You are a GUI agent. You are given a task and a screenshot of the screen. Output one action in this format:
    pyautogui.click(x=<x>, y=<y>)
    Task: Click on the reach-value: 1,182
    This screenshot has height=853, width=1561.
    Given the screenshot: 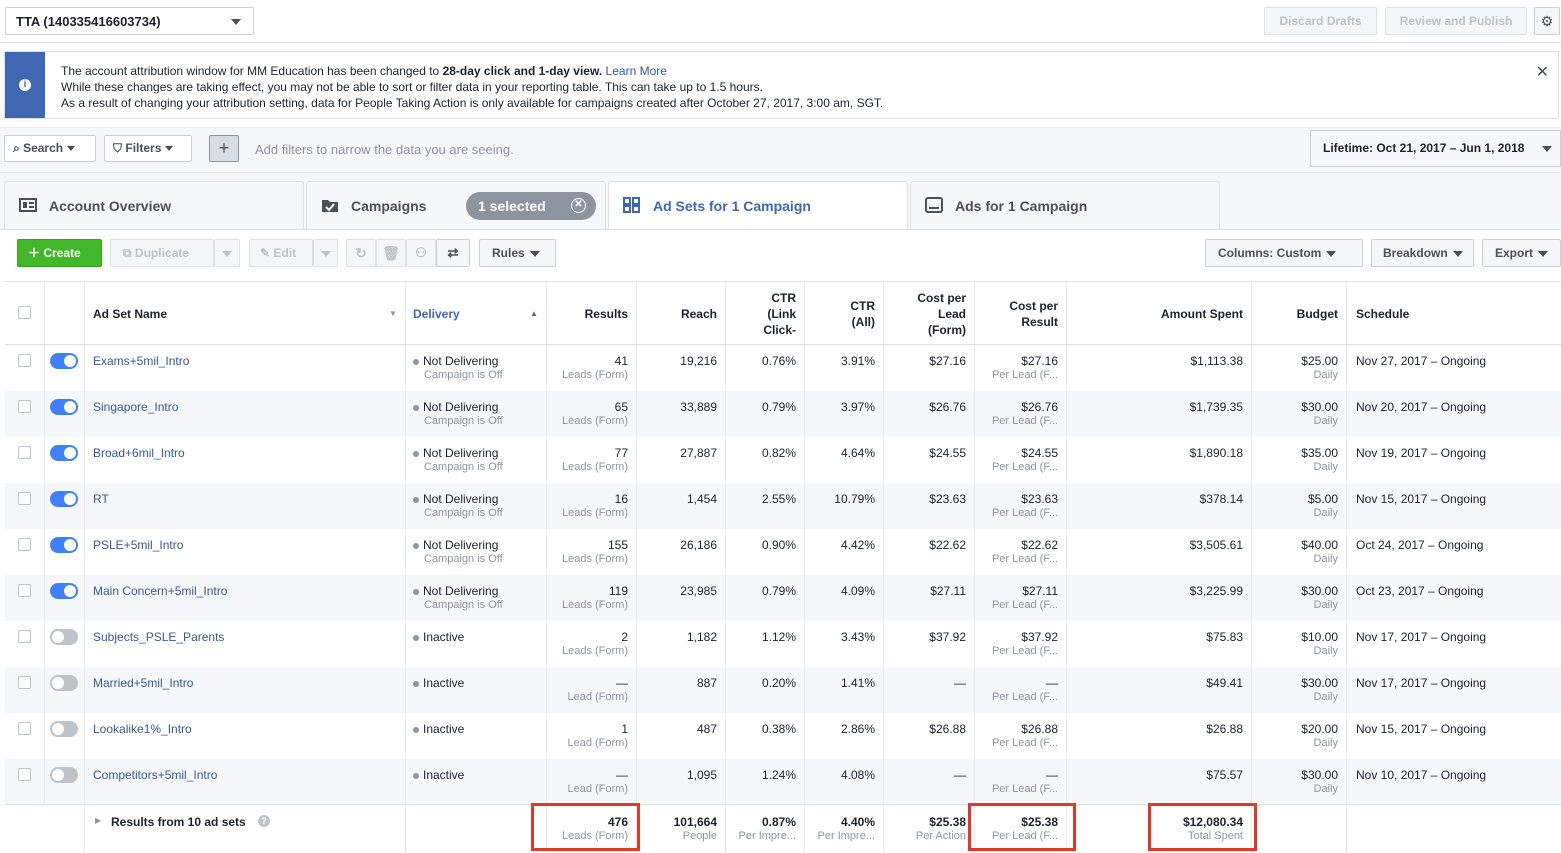 What is the action you would take?
    pyautogui.click(x=701, y=637)
    